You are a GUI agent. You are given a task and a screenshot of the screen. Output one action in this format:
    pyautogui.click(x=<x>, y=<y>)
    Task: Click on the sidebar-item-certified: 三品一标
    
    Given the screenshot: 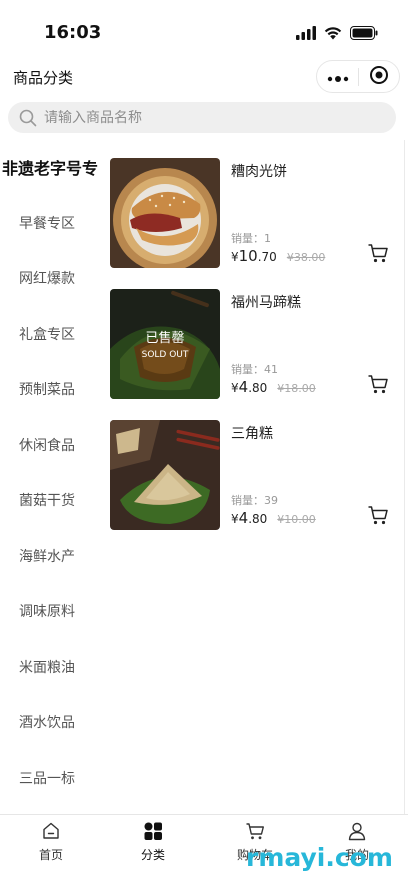 What is the action you would take?
    pyautogui.click(x=49, y=778)
    